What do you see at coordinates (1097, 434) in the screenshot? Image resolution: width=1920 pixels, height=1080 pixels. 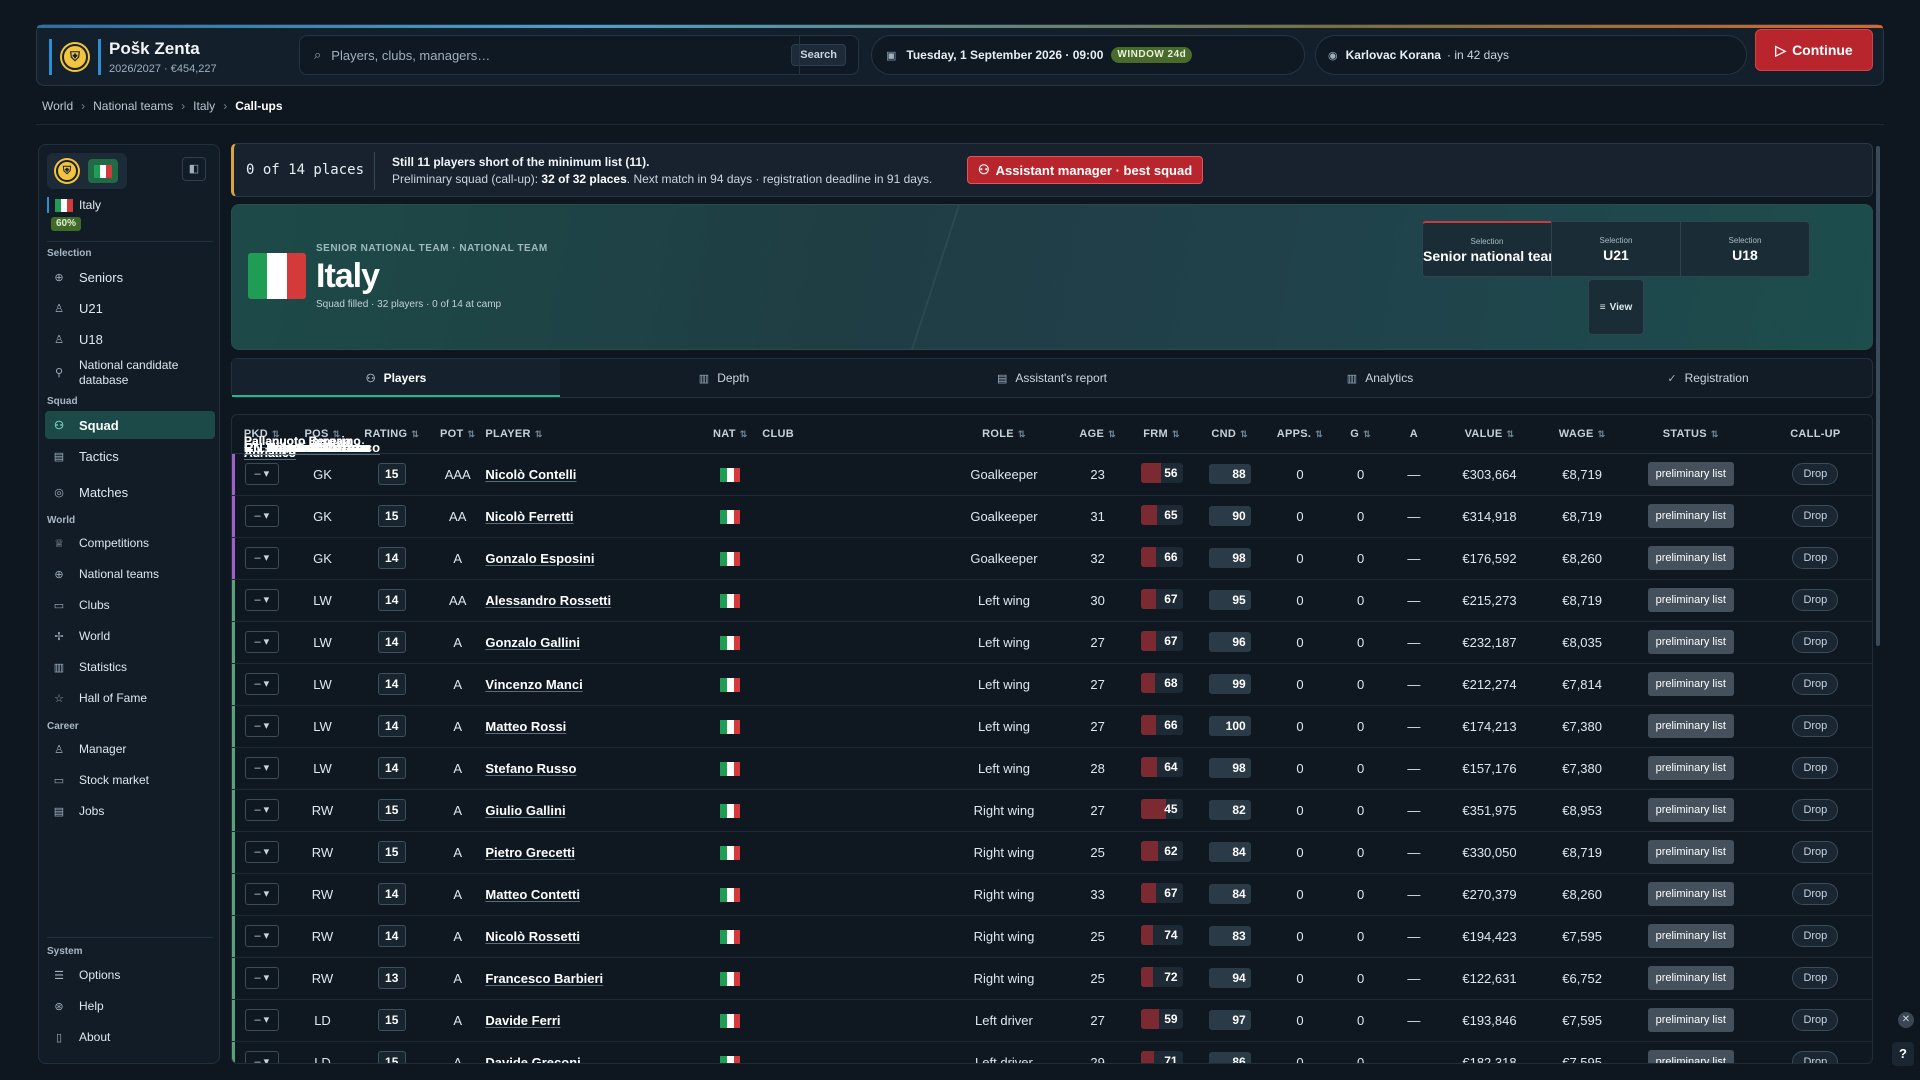 I see `column-header-age: AGE ⇅` at bounding box center [1097, 434].